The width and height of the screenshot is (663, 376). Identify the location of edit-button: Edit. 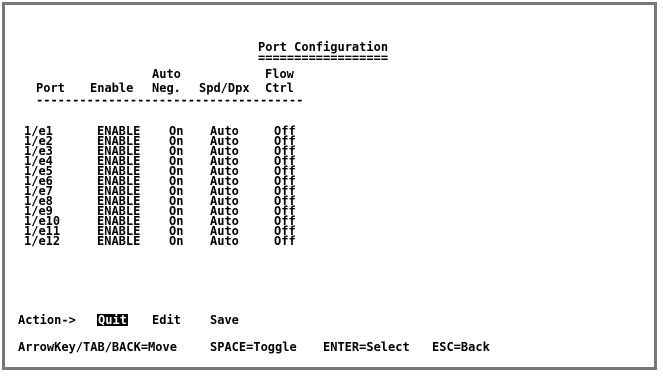
(166, 320).